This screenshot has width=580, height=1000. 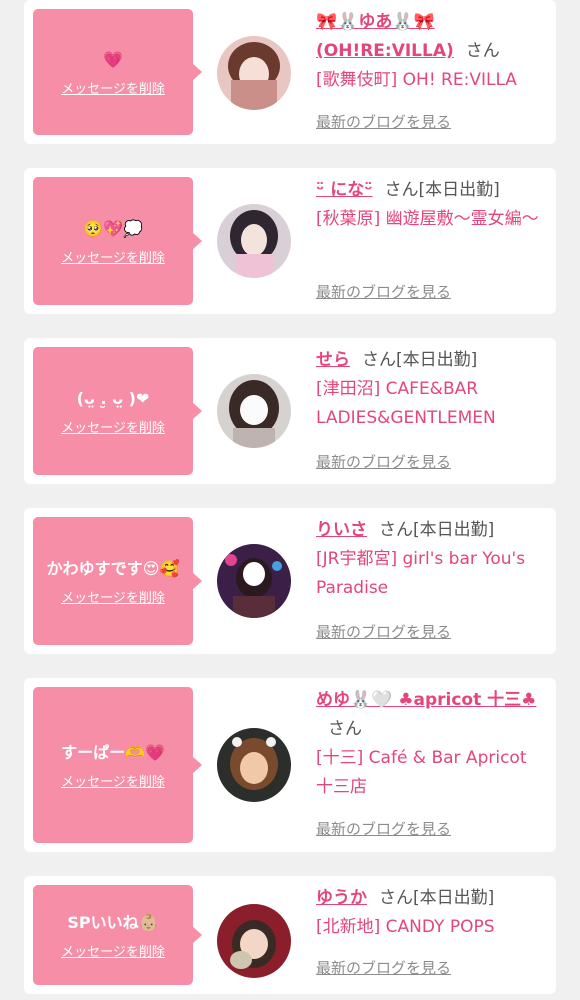 I want to click on user-name-link: せら, so click(x=333, y=360).